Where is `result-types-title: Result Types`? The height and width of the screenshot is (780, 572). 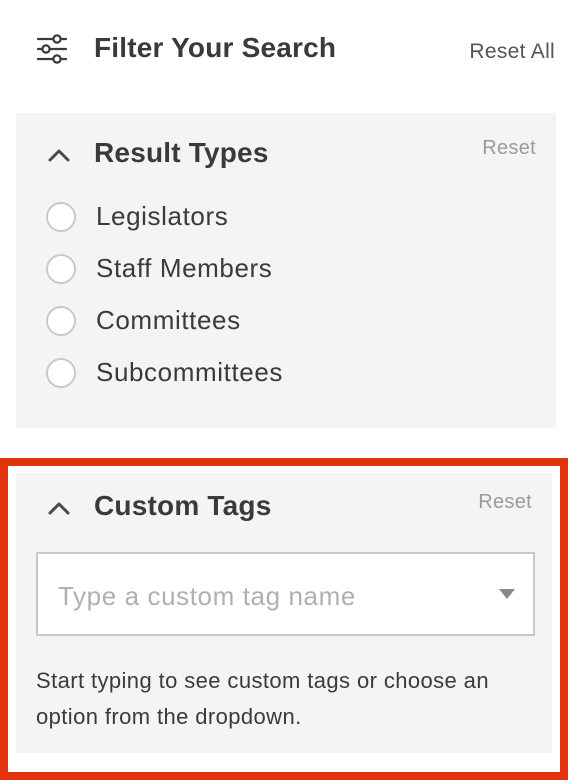 result-types-title: Result Types is located at coordinates (181, 153).